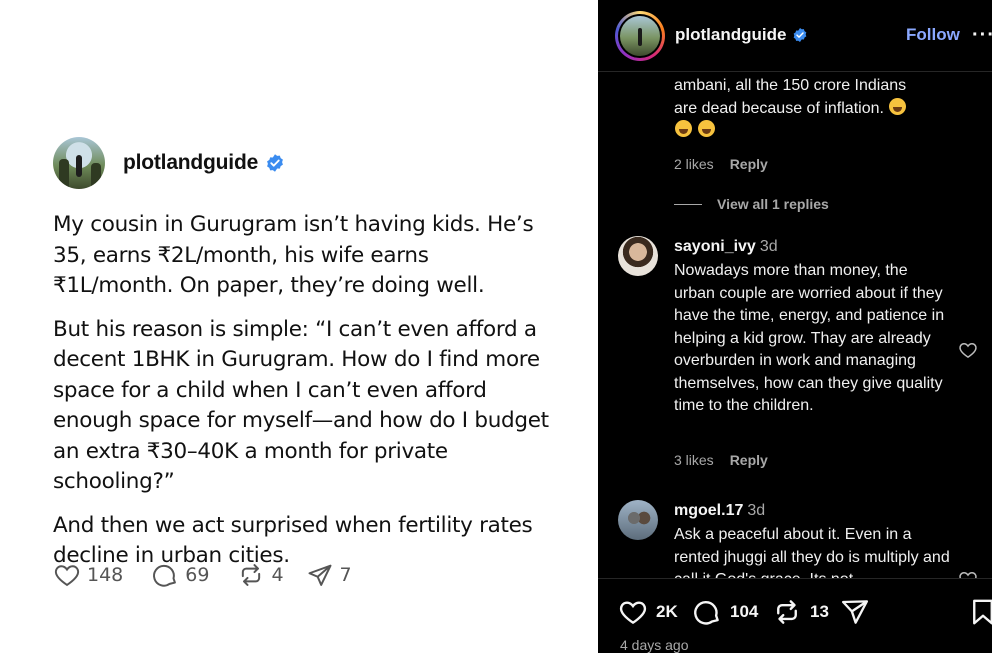  I want to click on header-username: plotlandguide, so click(741, 35).